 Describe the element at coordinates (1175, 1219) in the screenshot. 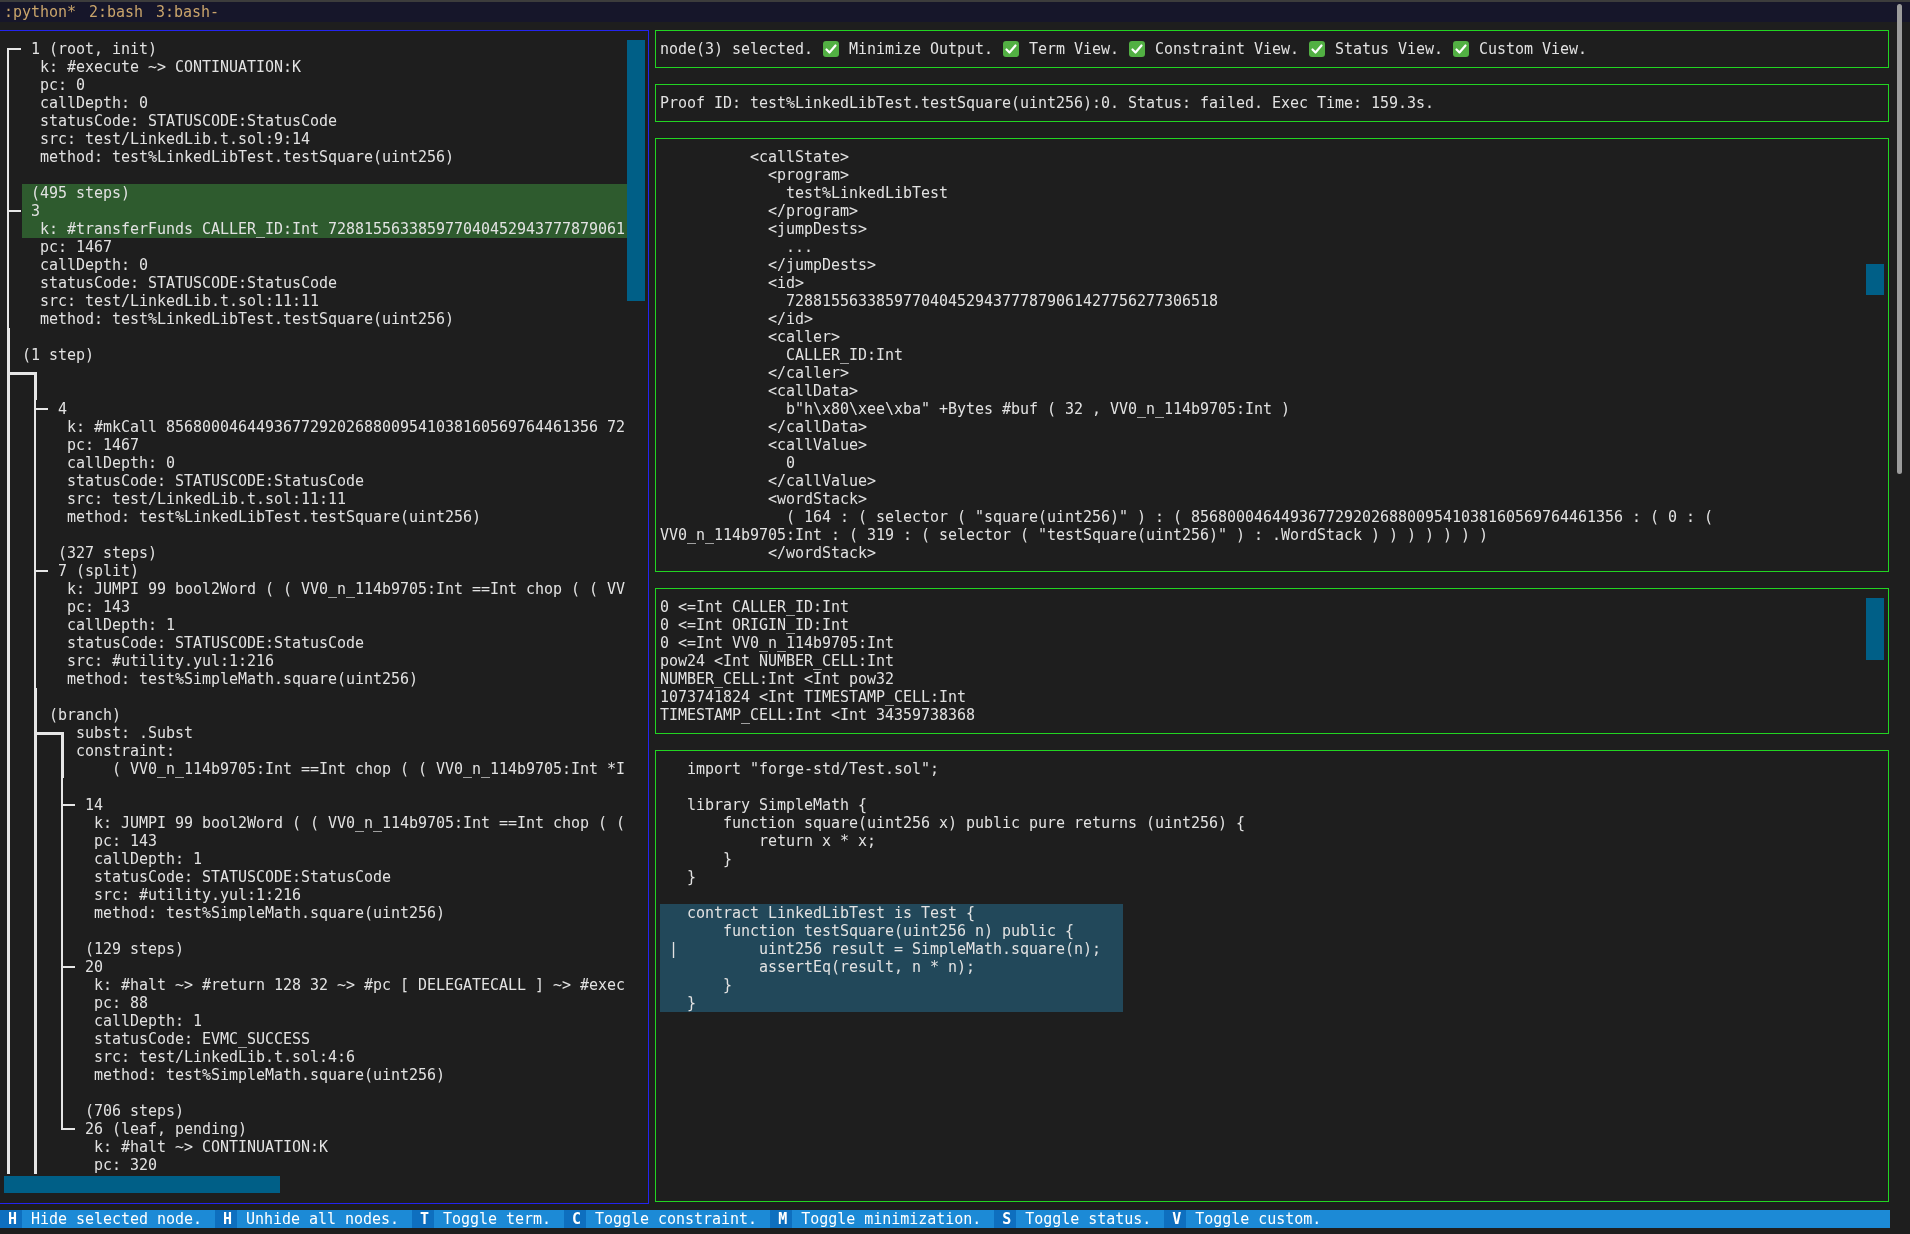

I see `key-cap: V` at that location.